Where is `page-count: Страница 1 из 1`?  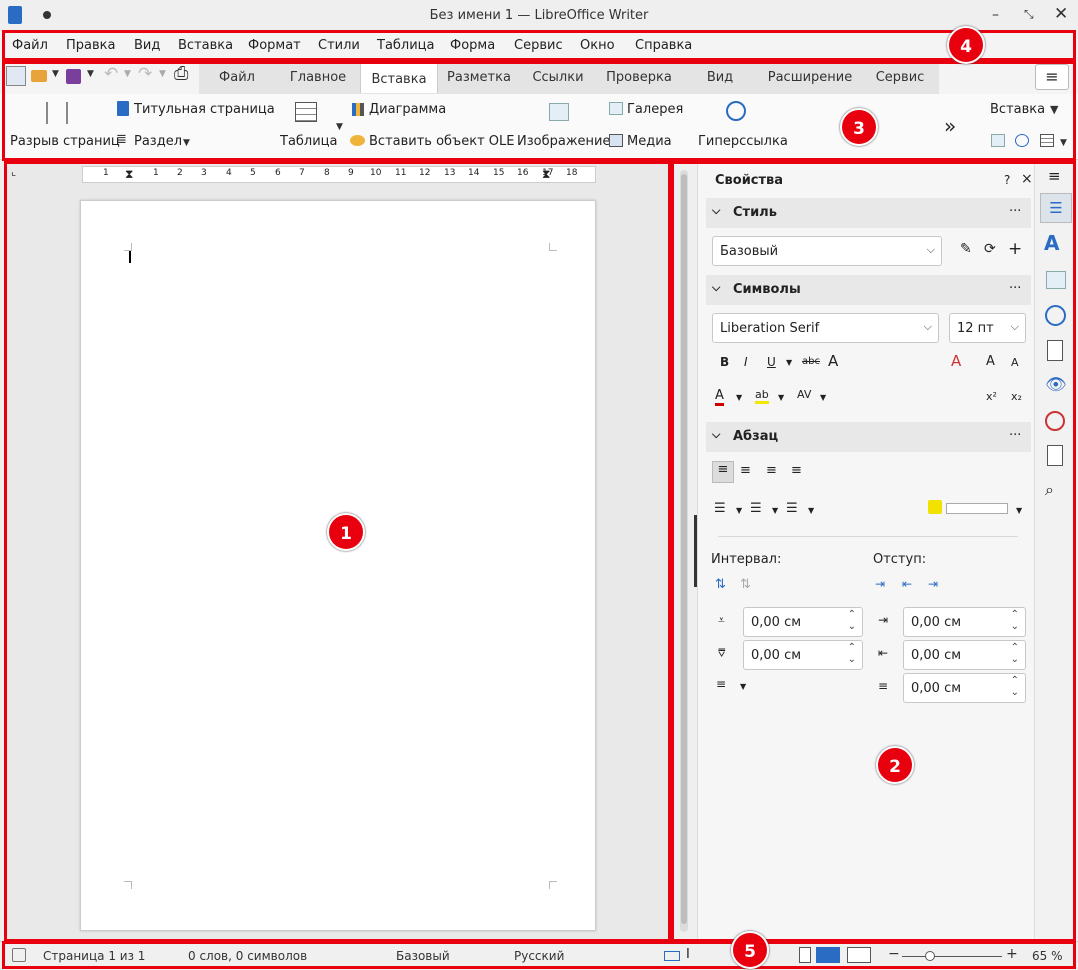 page-count: Страница 1 из 1 is located at coordinates (94, 956).